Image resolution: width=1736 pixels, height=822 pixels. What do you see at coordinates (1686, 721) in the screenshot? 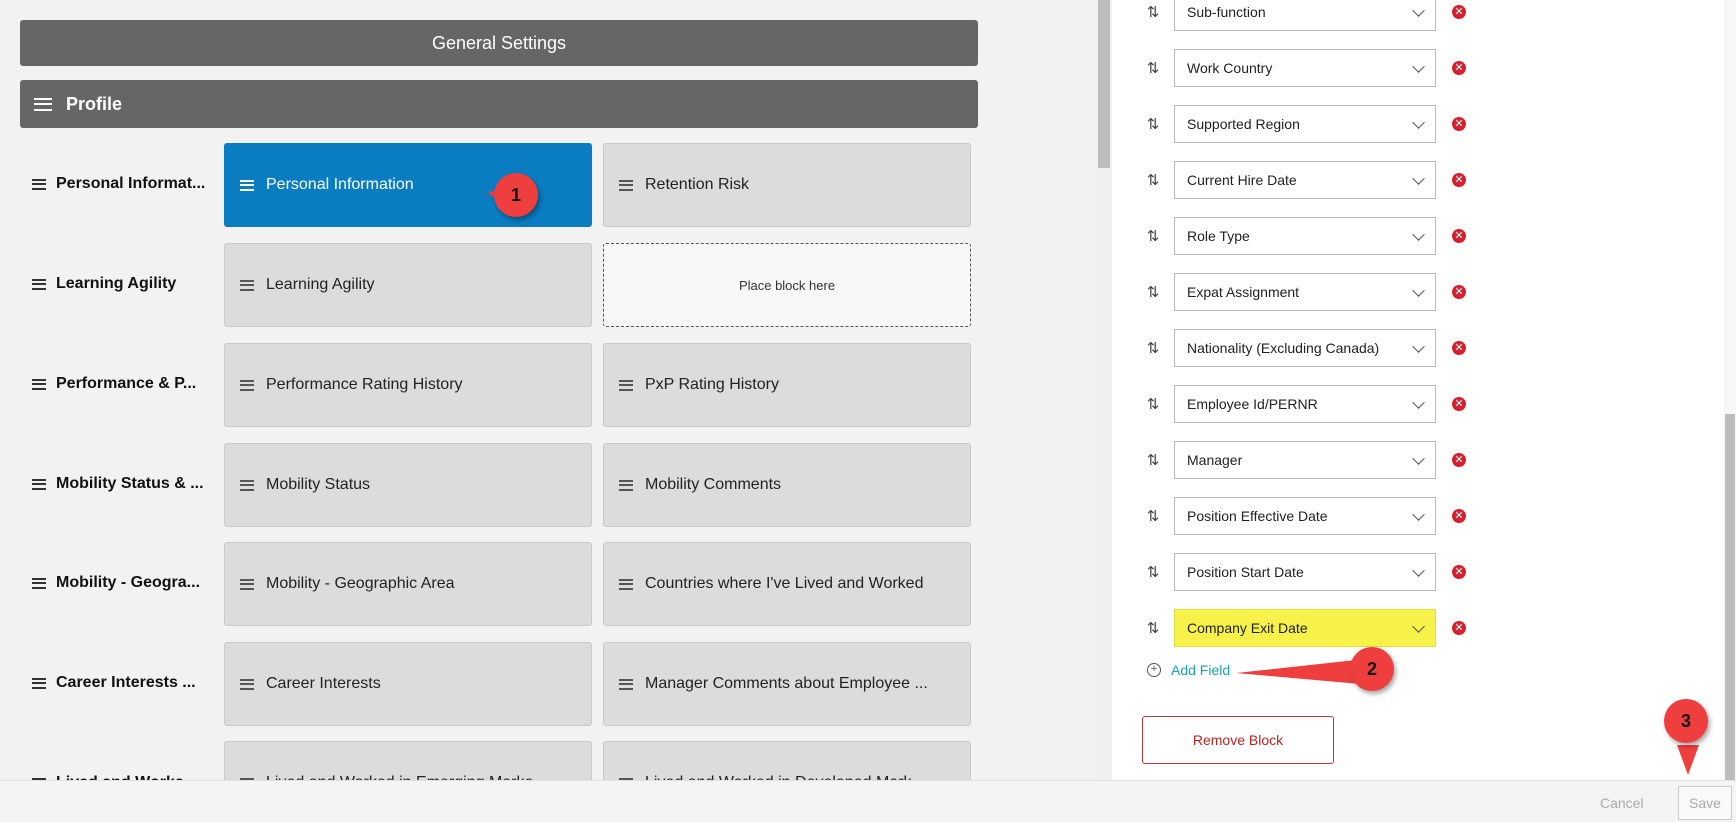
I see `callout-badge-3: 3` at bounding box center [1686, 721].